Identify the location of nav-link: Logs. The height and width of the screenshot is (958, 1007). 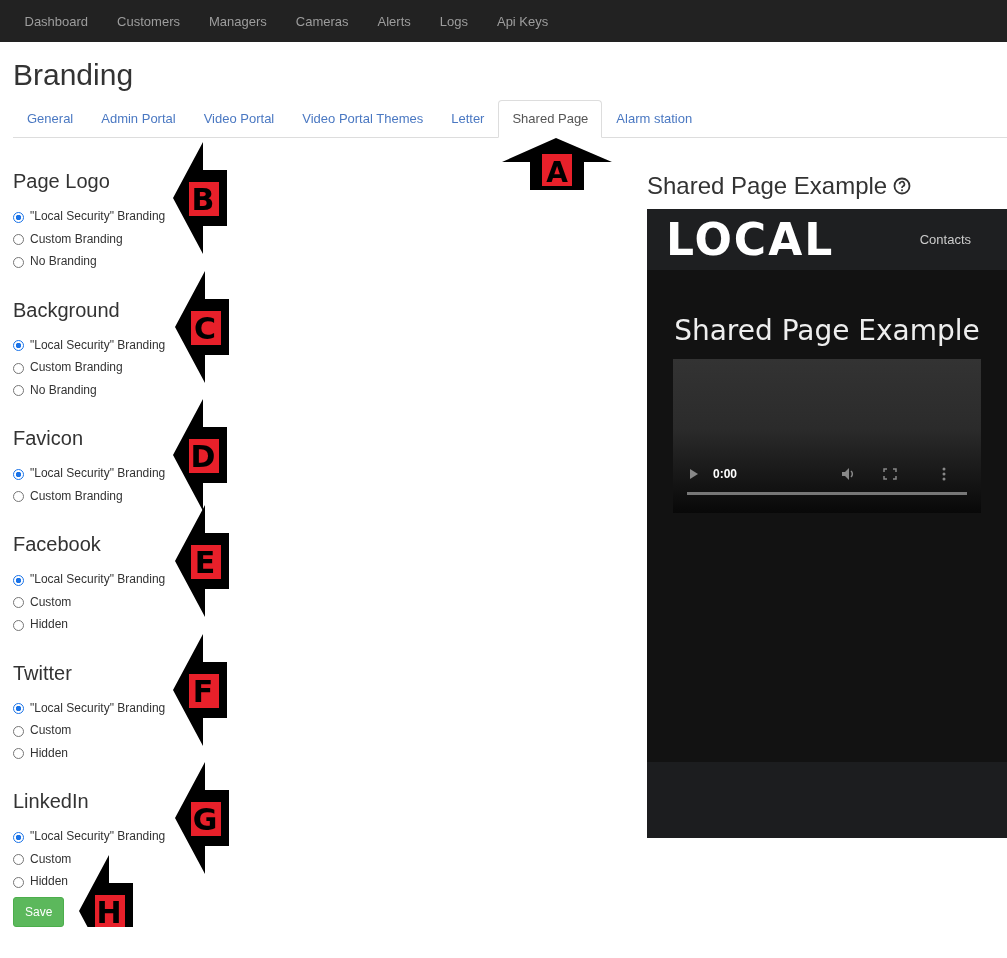
(454, 21).